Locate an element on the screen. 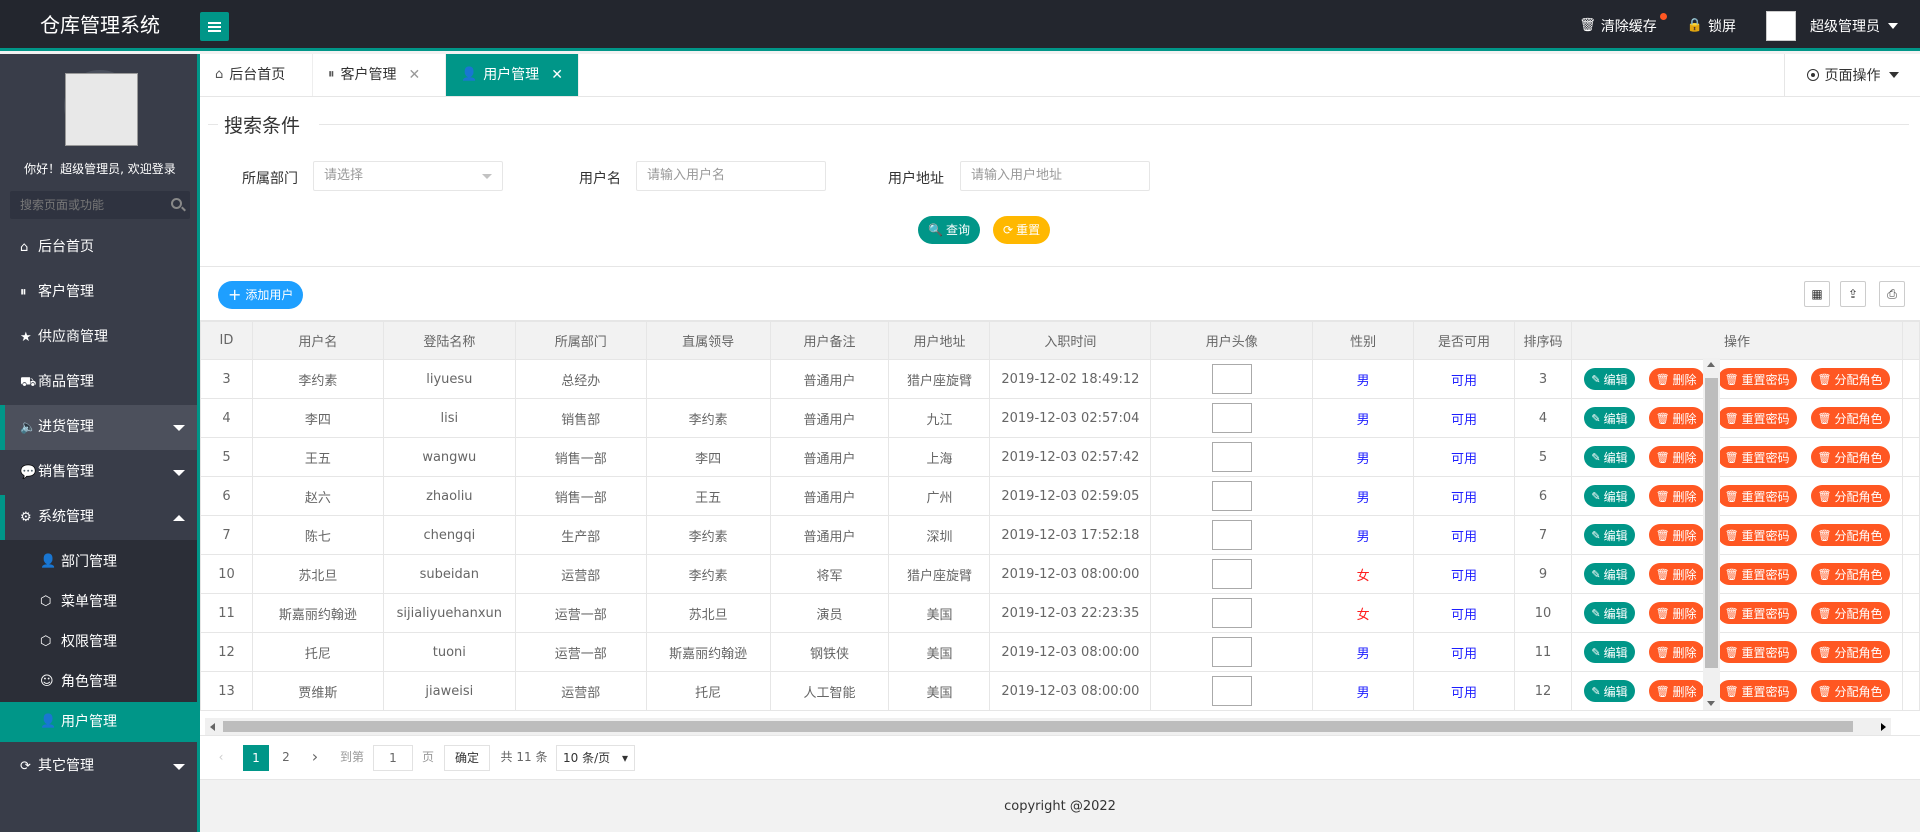  goto-confirm-button: 确定 is located at coordinates (467, 758).